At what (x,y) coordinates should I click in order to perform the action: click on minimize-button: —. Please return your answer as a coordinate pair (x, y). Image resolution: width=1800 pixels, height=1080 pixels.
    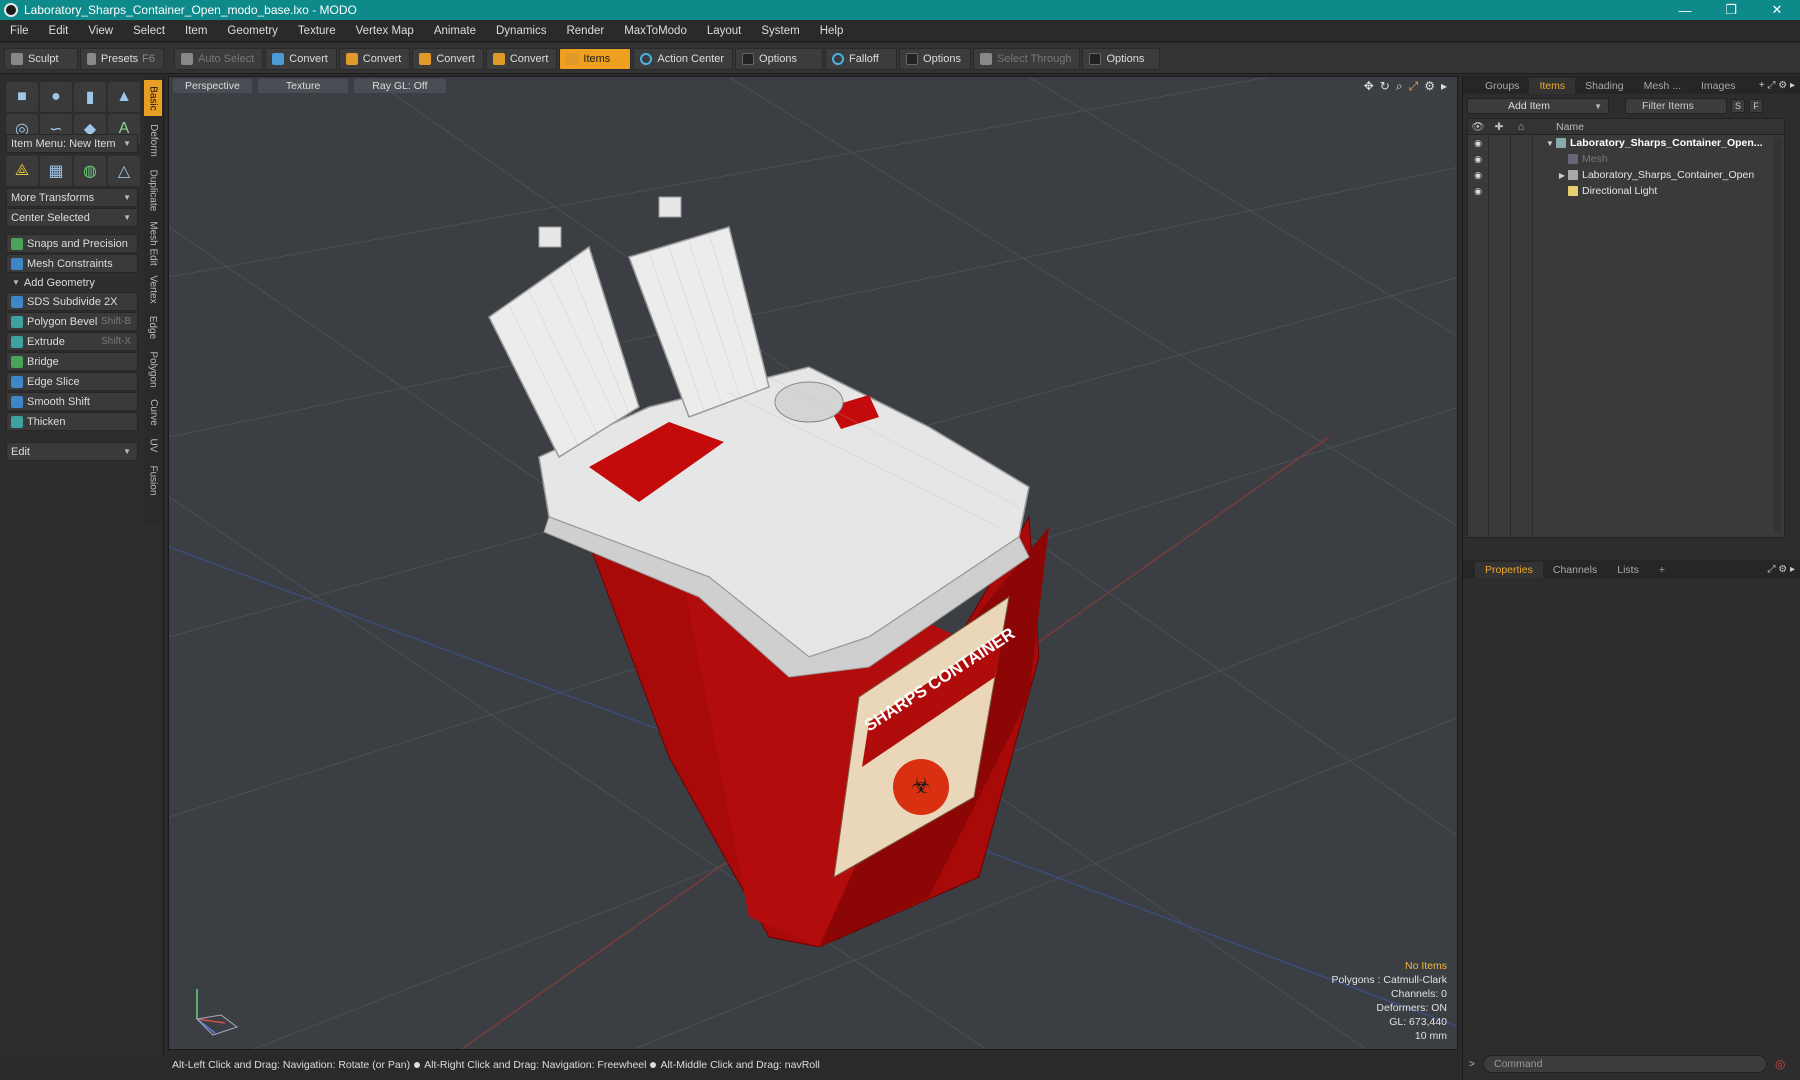
    Looking at the image, I should click on (1685, 10).